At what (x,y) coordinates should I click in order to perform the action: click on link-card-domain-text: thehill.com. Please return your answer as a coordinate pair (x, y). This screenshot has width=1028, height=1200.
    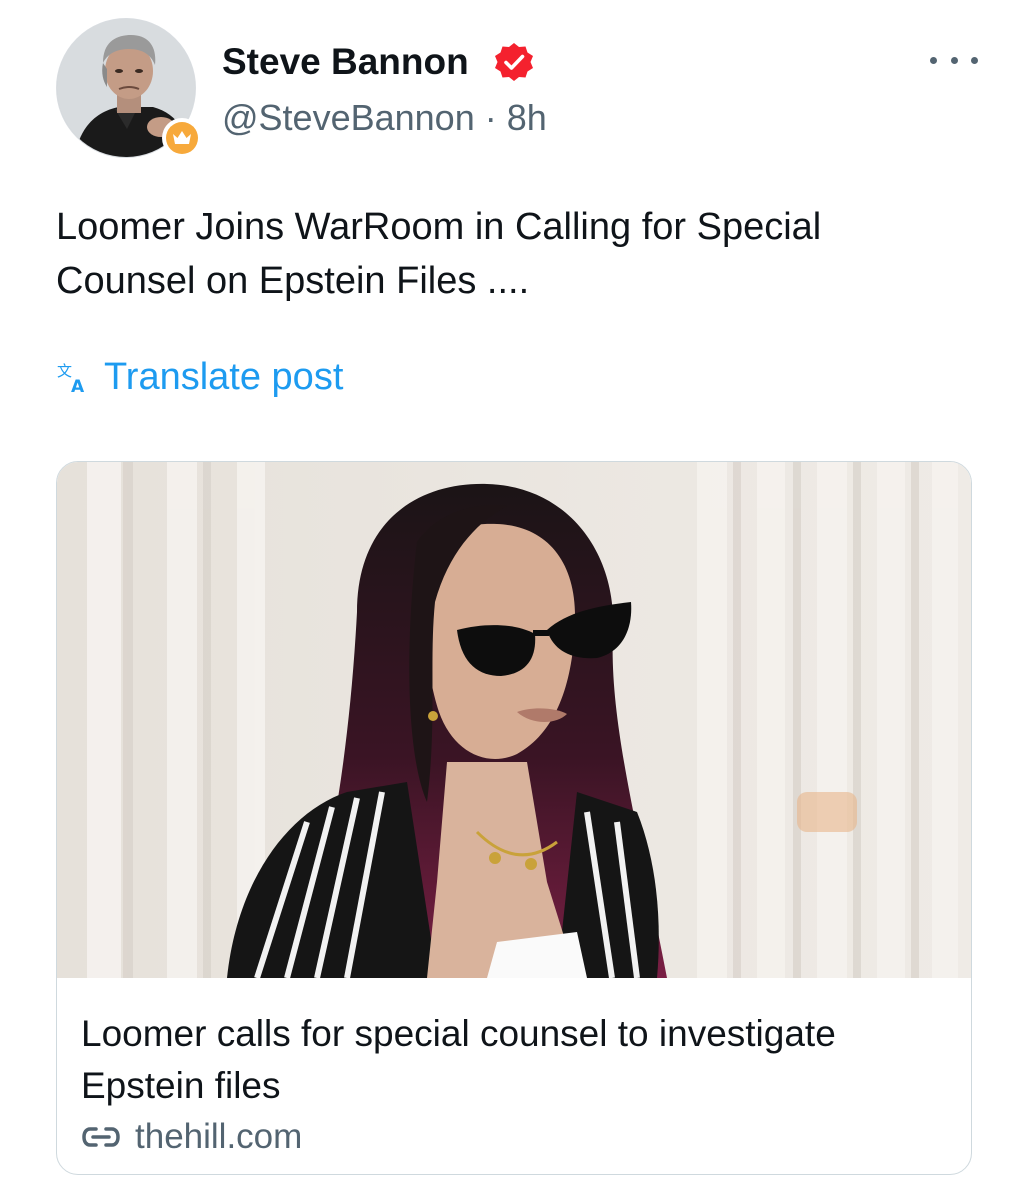
    Looking at the image, I should click on (219, 1136).